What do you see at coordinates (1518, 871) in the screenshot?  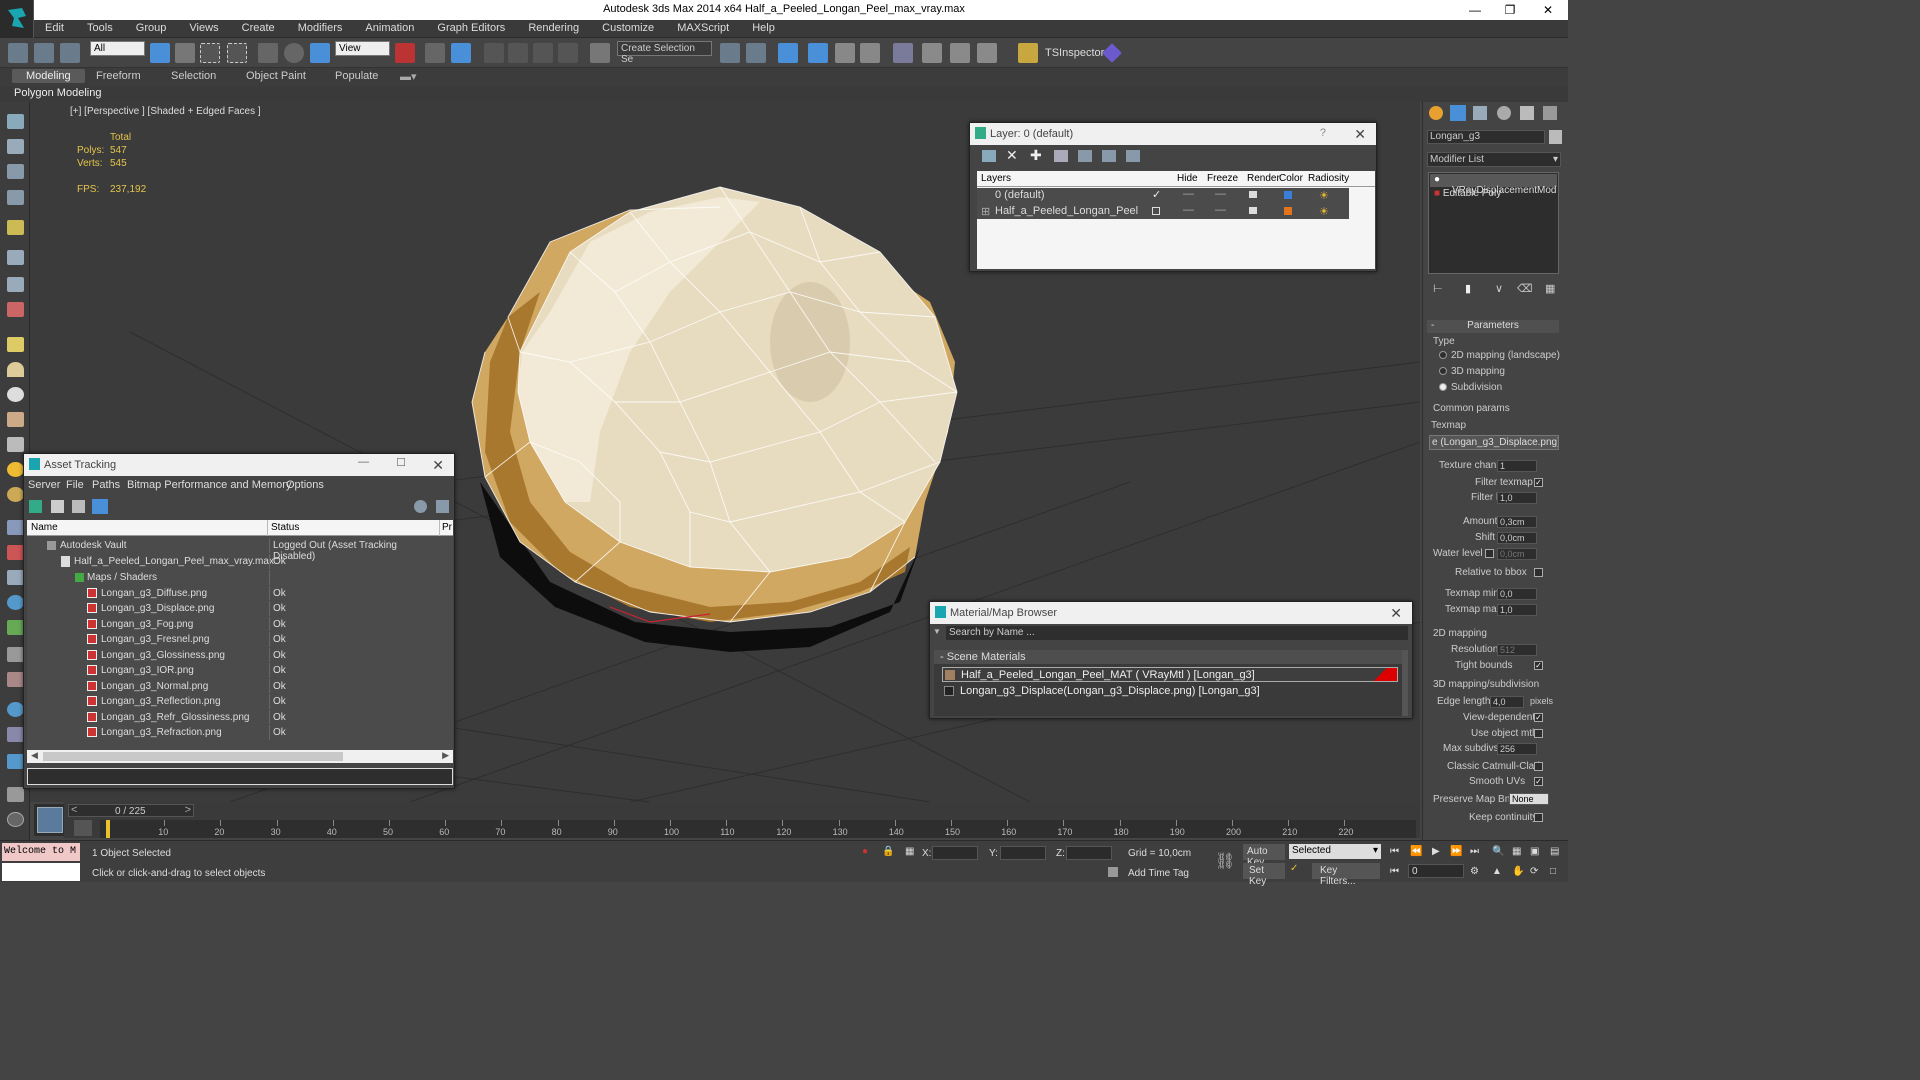 I see `pan-icon: ✋` at bounding box center [1518, 871].